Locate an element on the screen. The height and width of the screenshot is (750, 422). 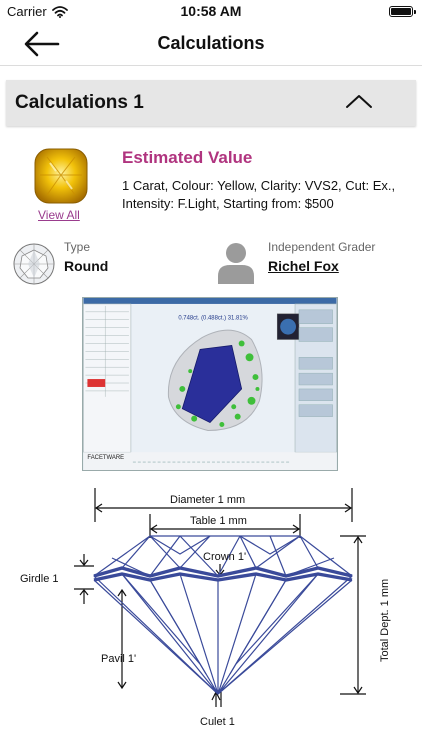
navigation-bar: Calculations is located at coordinates (211, 45).